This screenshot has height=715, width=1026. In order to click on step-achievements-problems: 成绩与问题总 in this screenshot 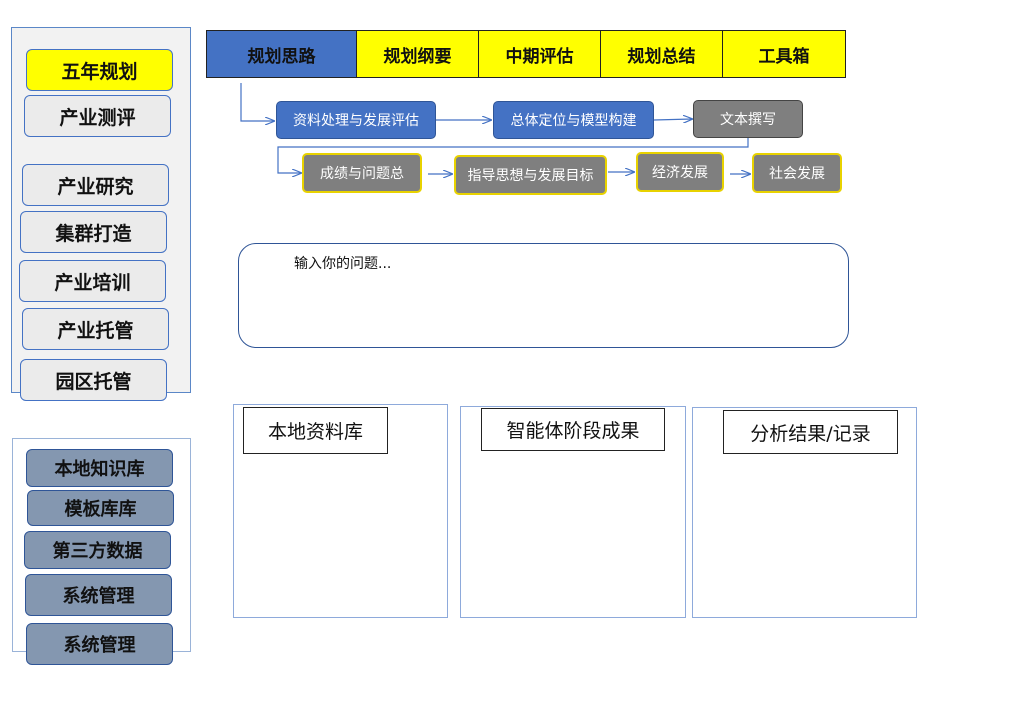, I will do `click(362, 173)`.